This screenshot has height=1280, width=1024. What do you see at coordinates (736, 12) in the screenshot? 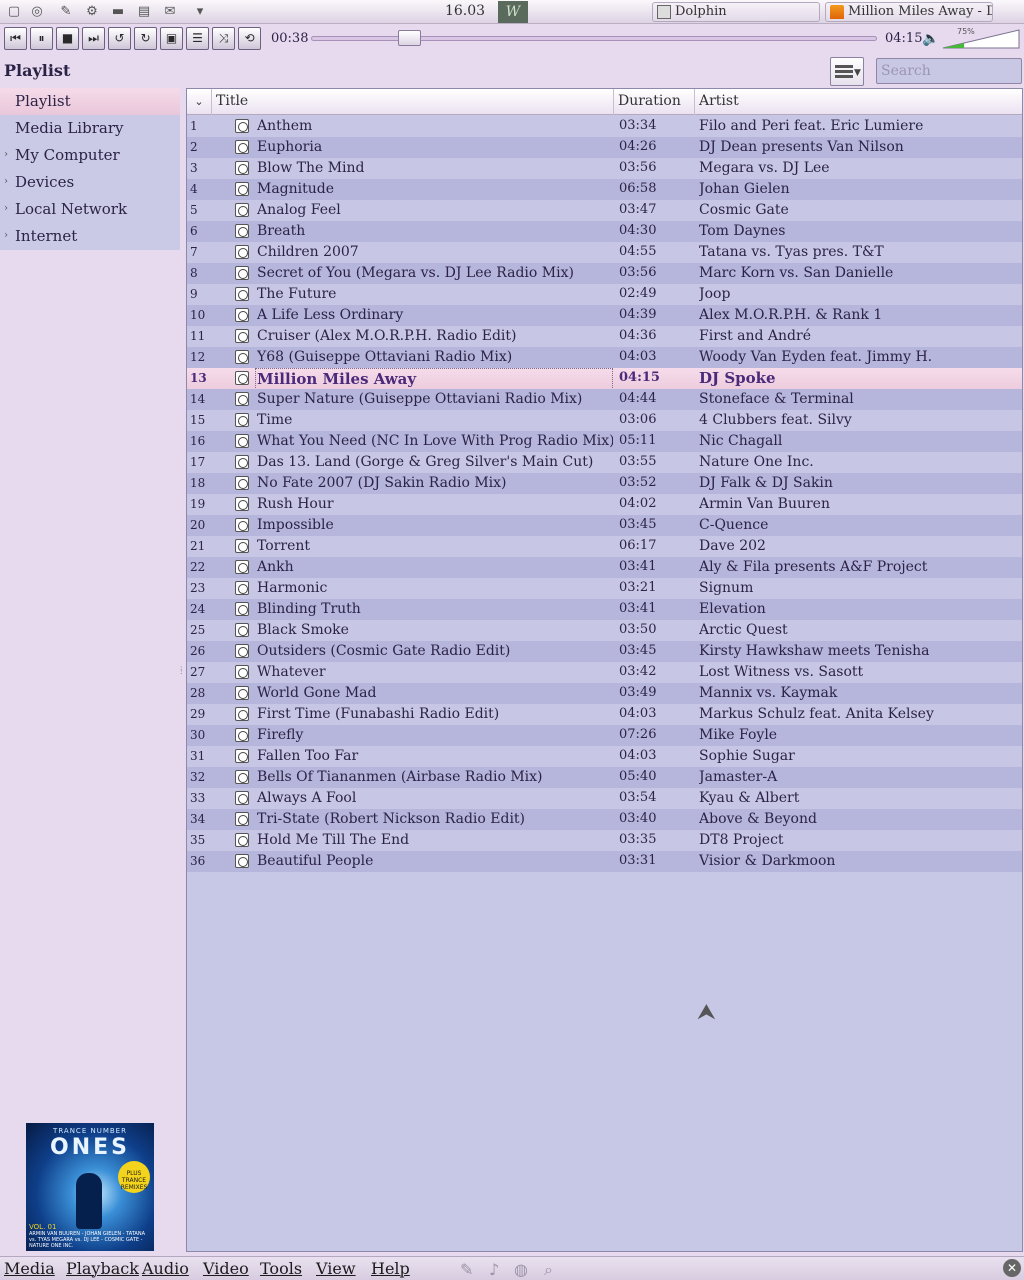
I see `task-dolphin: Dolphin` at bounding box center [736, 12].